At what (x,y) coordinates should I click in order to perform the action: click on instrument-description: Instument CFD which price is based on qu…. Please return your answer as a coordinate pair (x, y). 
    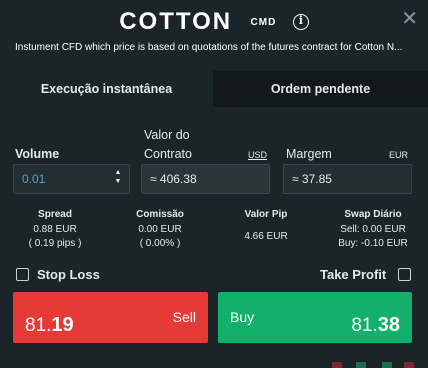
    Looking at the image, I should click on (209, 47).